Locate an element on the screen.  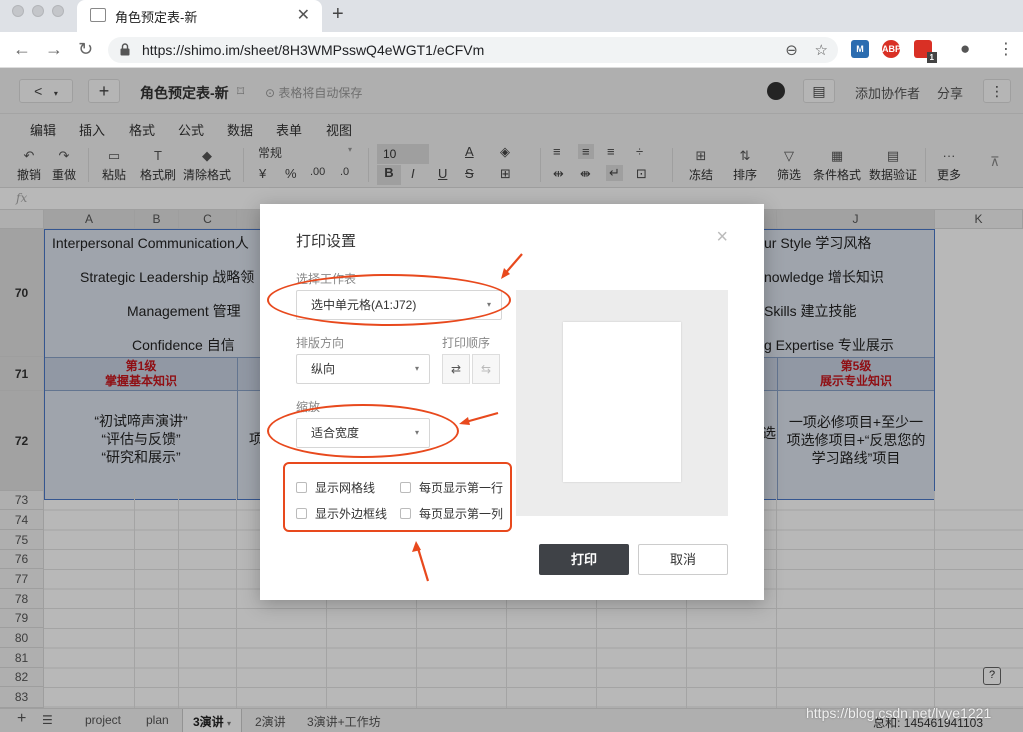
annotation-ellipse-sheet-select is located at coordinates (389, 300).